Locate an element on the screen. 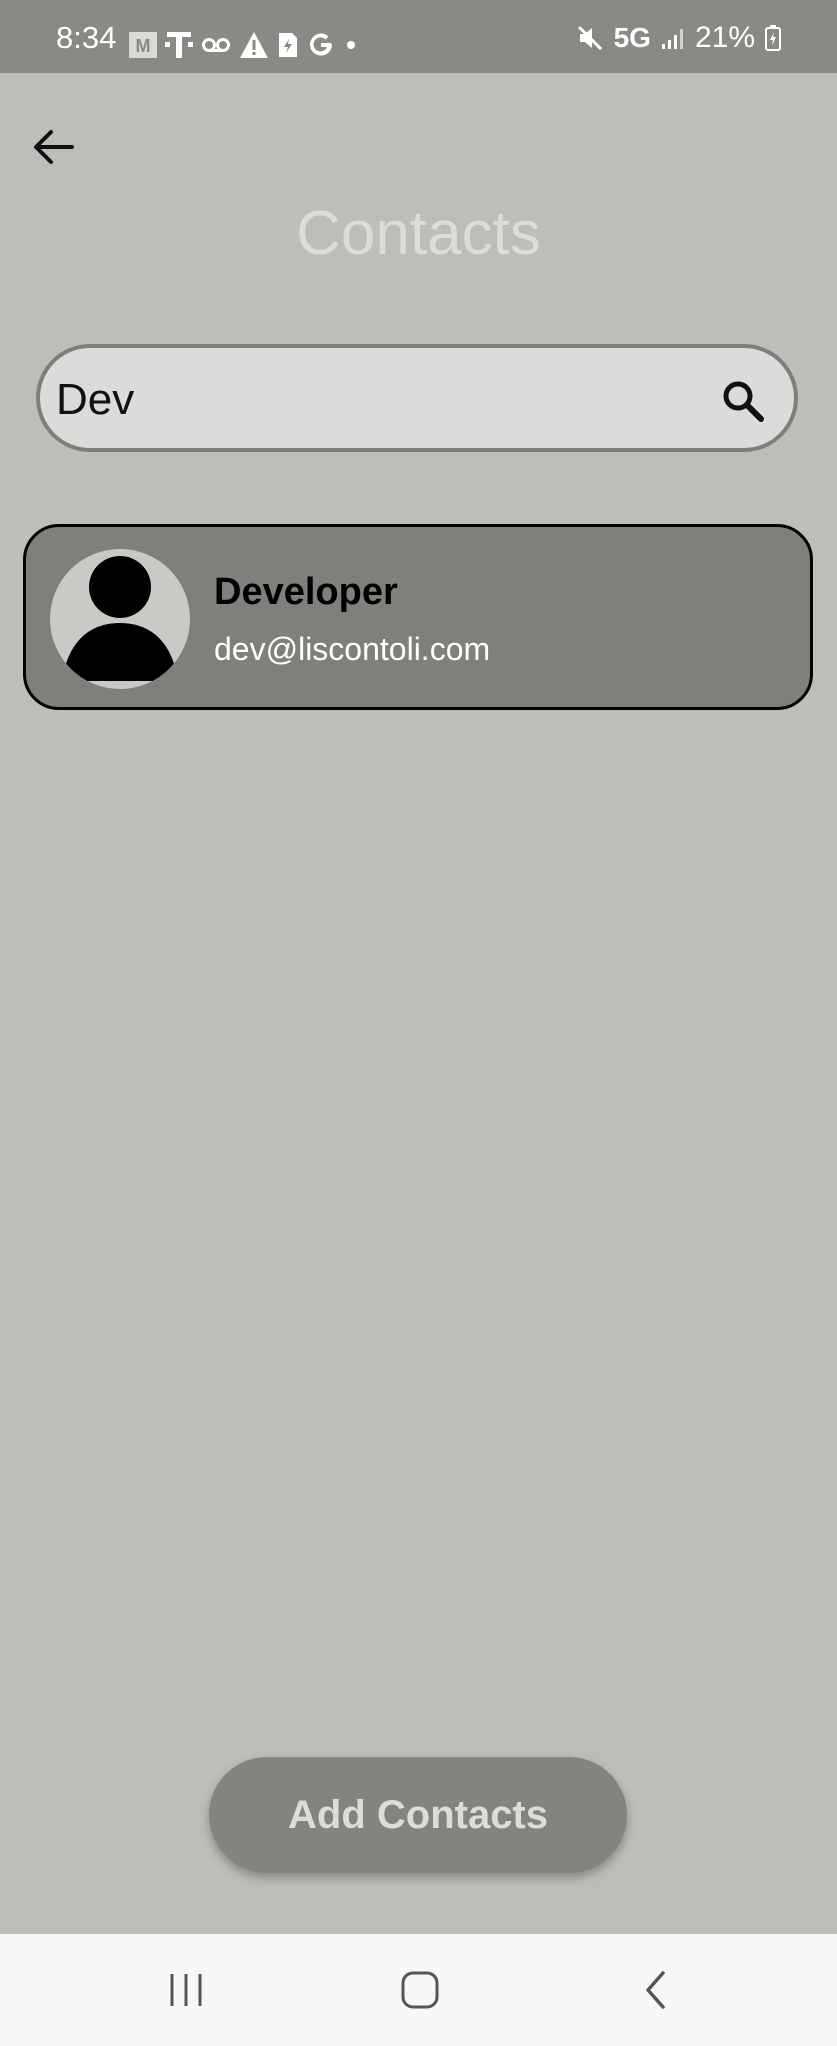 The width and height of the screenshot is (837, 2046). add-contacts-button: Add Contacts is located at coordinates (418, 1815).